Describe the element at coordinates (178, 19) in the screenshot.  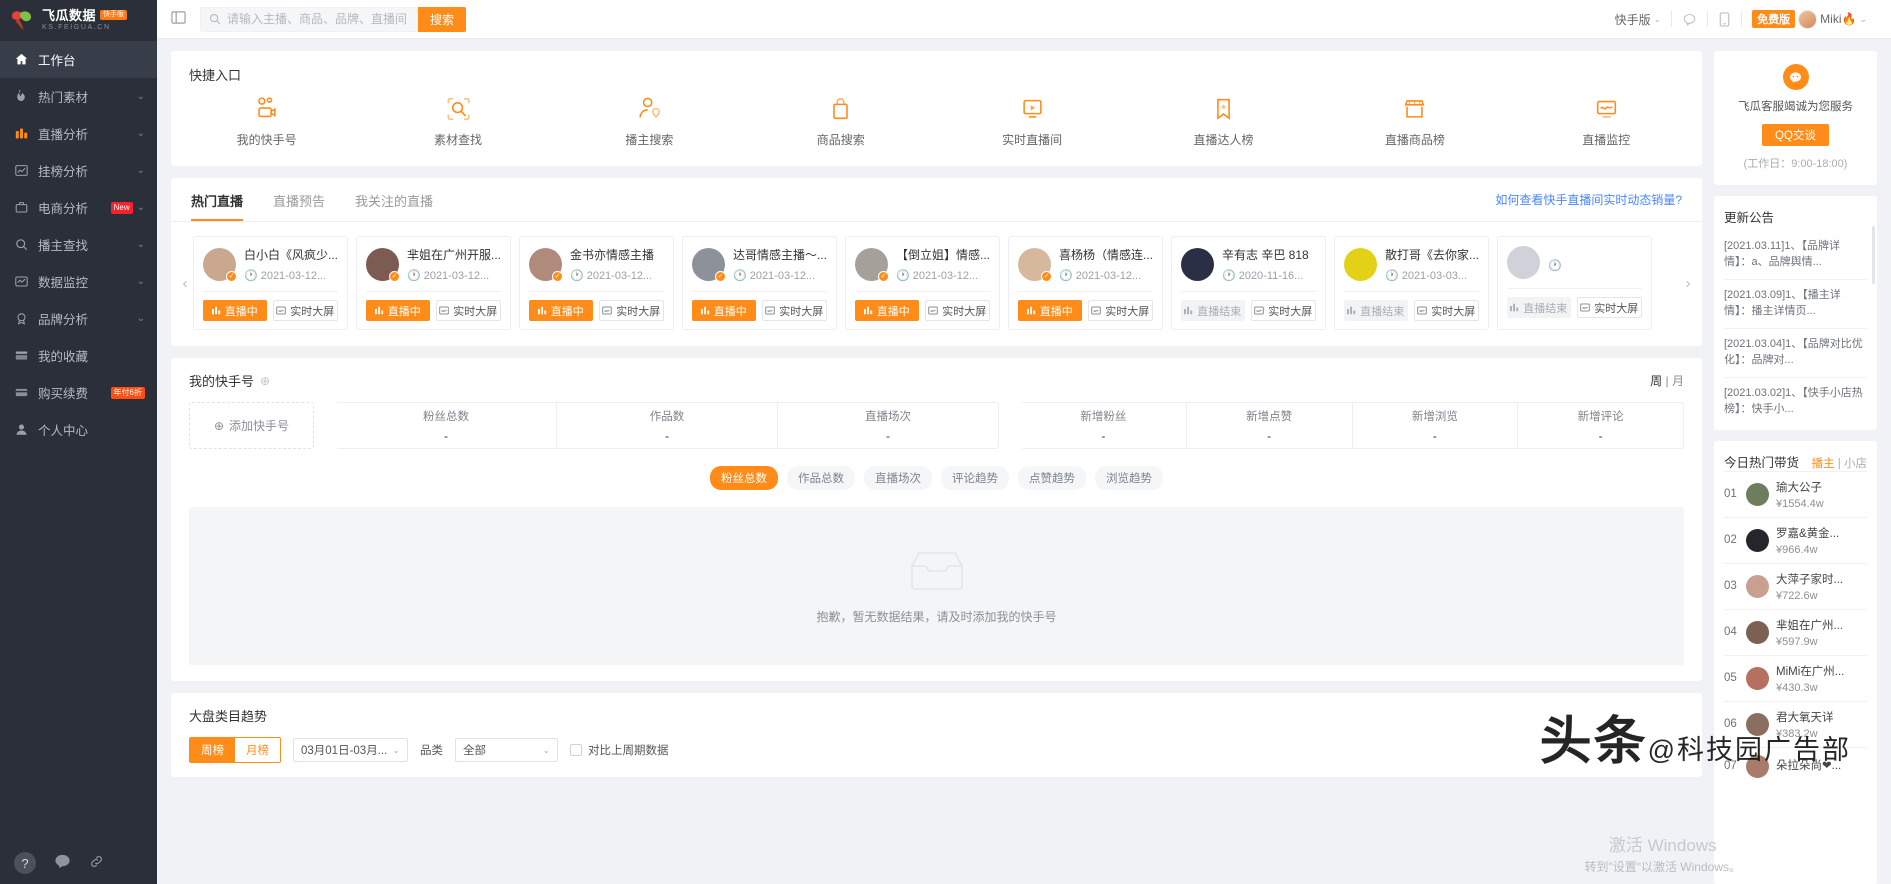
I see `collapse-menu-icon` at that location.